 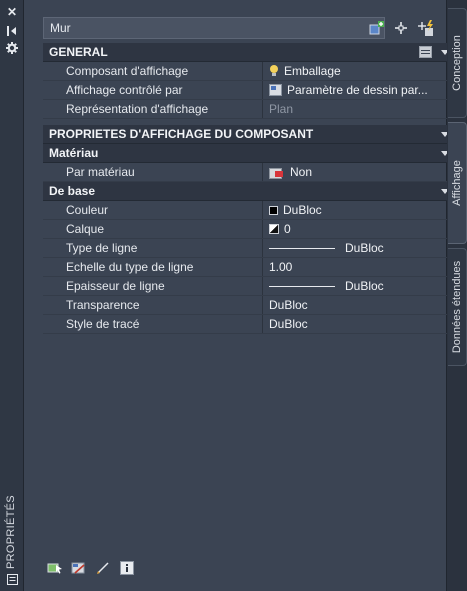 I want to click on property-row: Echelle du type de ligne 1.00, so click(x=250, y=267).